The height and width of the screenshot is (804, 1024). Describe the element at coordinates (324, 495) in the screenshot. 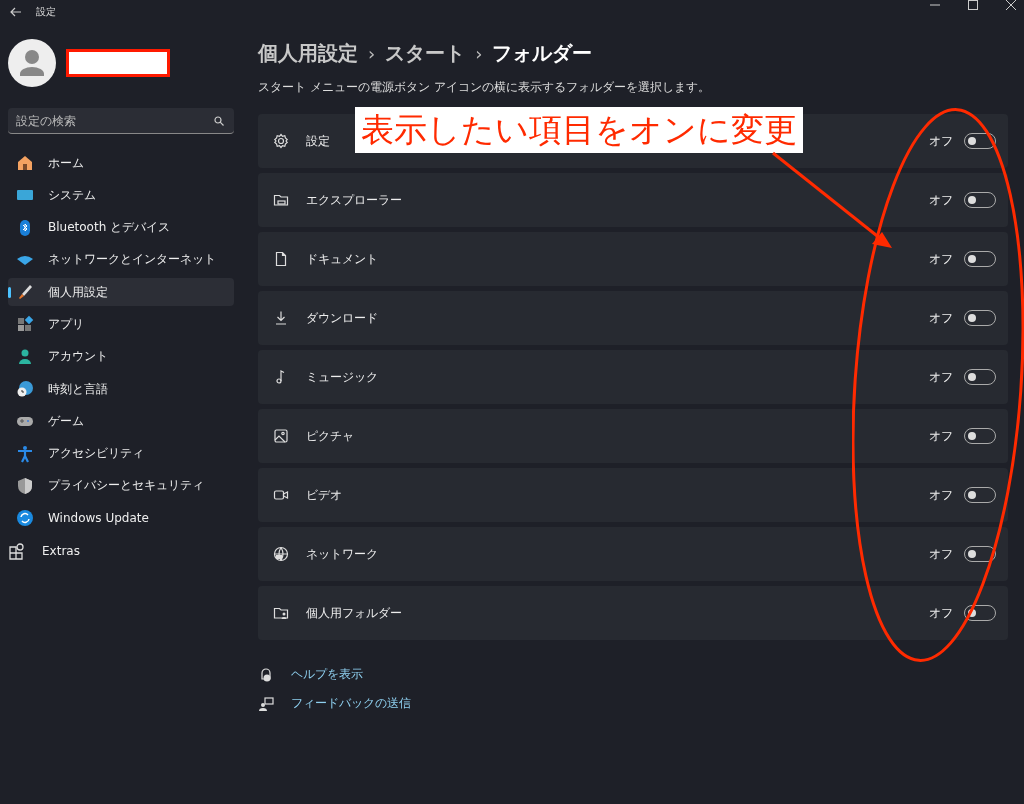

I see `row-label: ビデオ` at that location.